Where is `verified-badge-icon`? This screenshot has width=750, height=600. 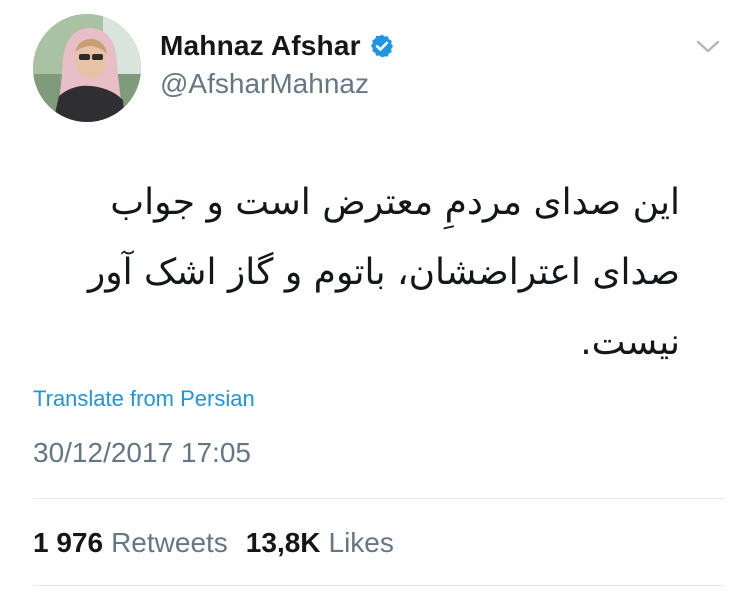 verified-badge-icon is located at coordinates (382, 46).